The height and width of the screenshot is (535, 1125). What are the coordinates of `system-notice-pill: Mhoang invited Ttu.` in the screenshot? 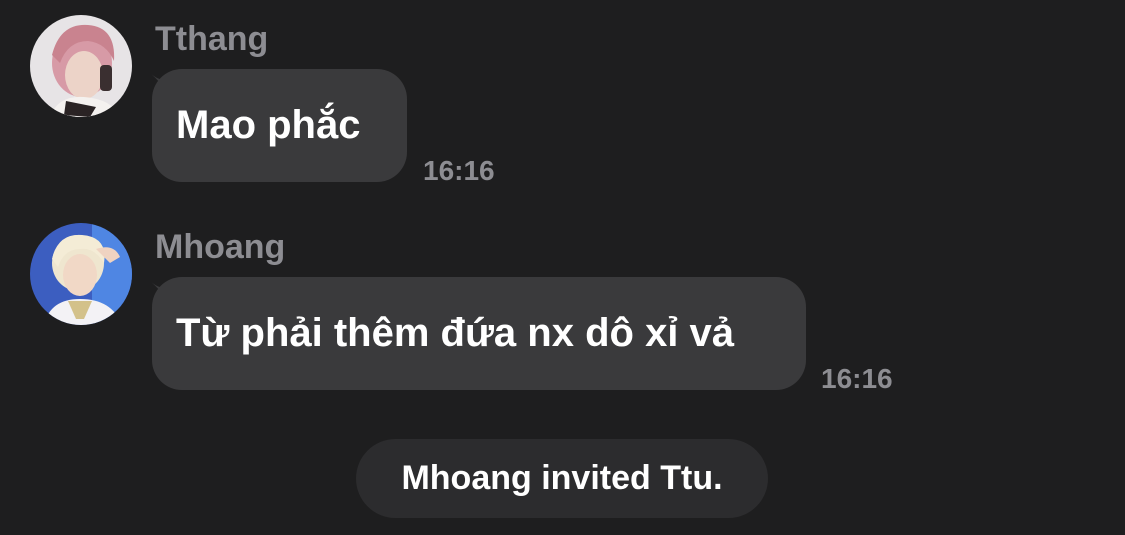 It's located at (562, 478).